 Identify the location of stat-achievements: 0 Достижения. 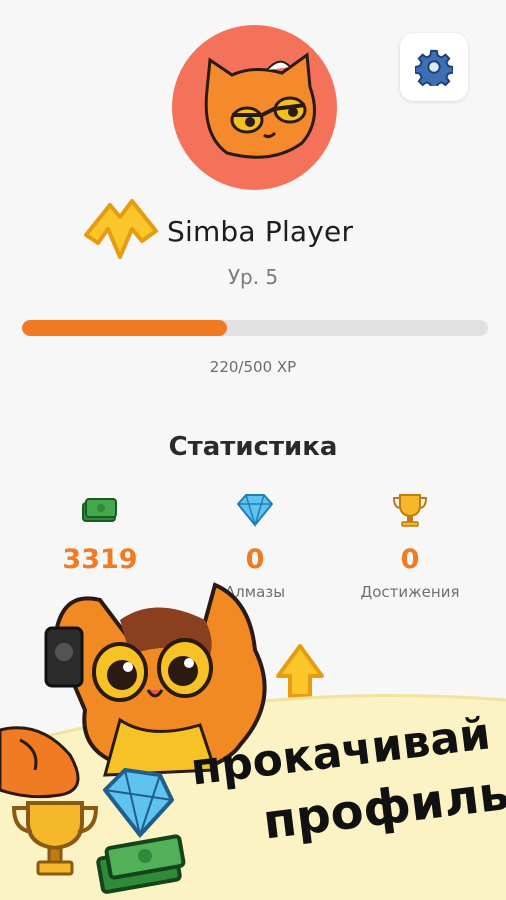
(410, 545).